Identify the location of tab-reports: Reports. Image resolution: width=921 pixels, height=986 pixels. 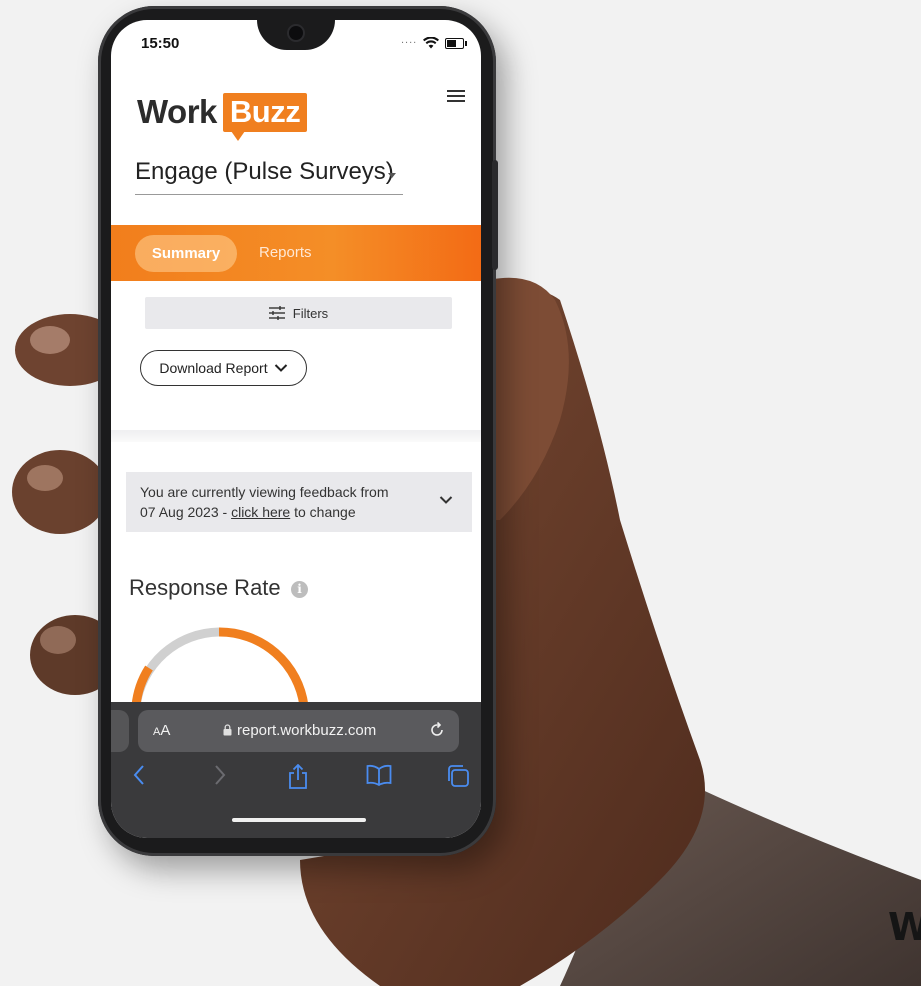
(285, 252).